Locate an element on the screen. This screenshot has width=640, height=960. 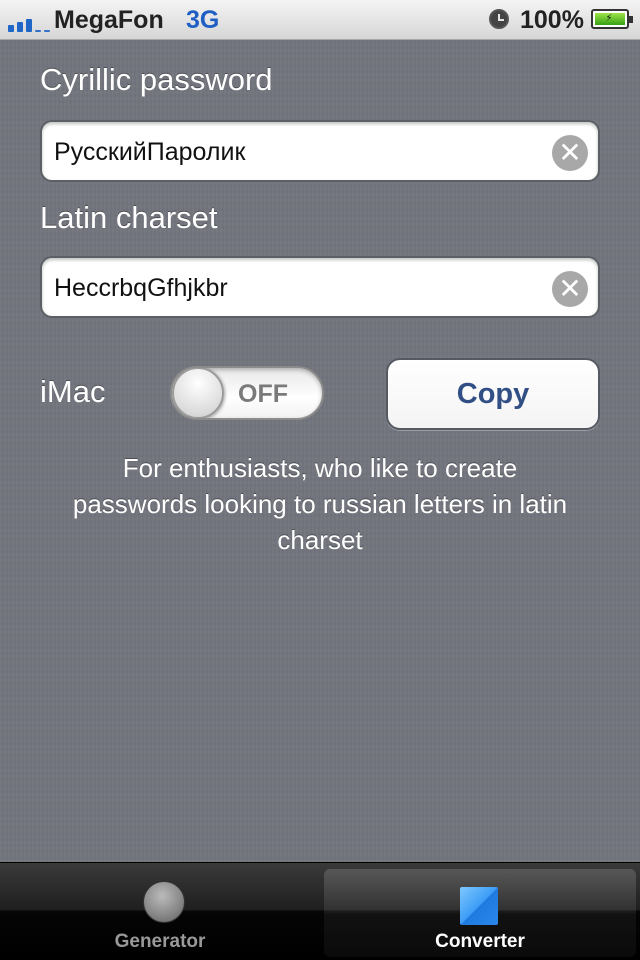
imac-label: iMac is located at coordinates (73, 391).